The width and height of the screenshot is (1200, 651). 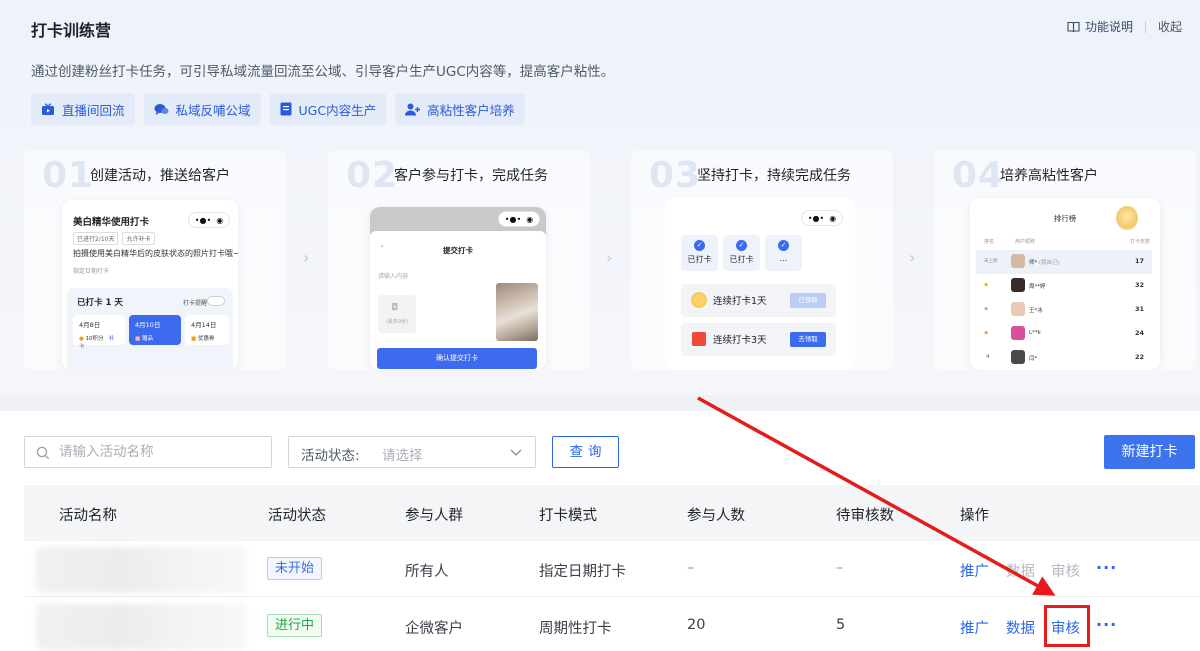 I want to click on feature-tags: 直播间回流 私域反哺公域 UGC内容生产 高粘性客户培养, so click(x=278, y=109).